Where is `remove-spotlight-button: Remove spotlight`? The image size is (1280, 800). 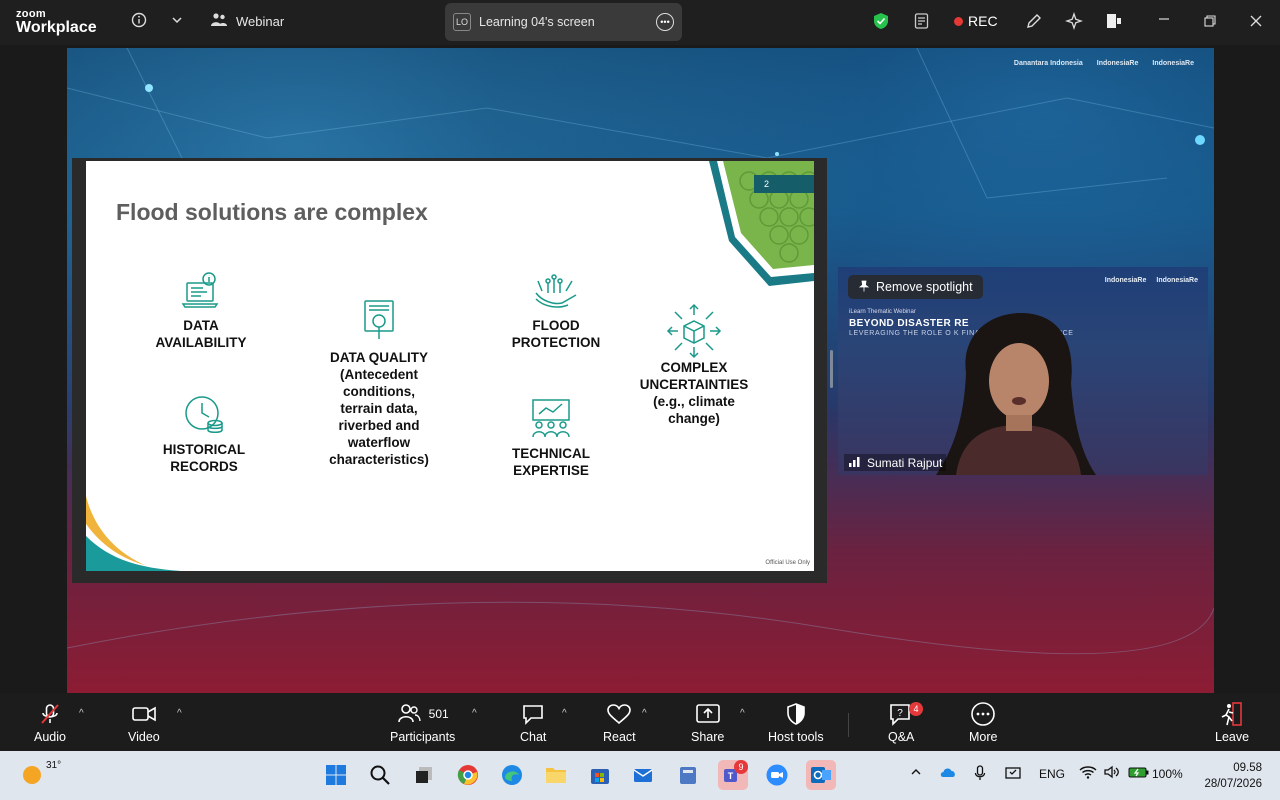 remove-spotlight-button: Remove spotlight is located at coordinates (915, 287).